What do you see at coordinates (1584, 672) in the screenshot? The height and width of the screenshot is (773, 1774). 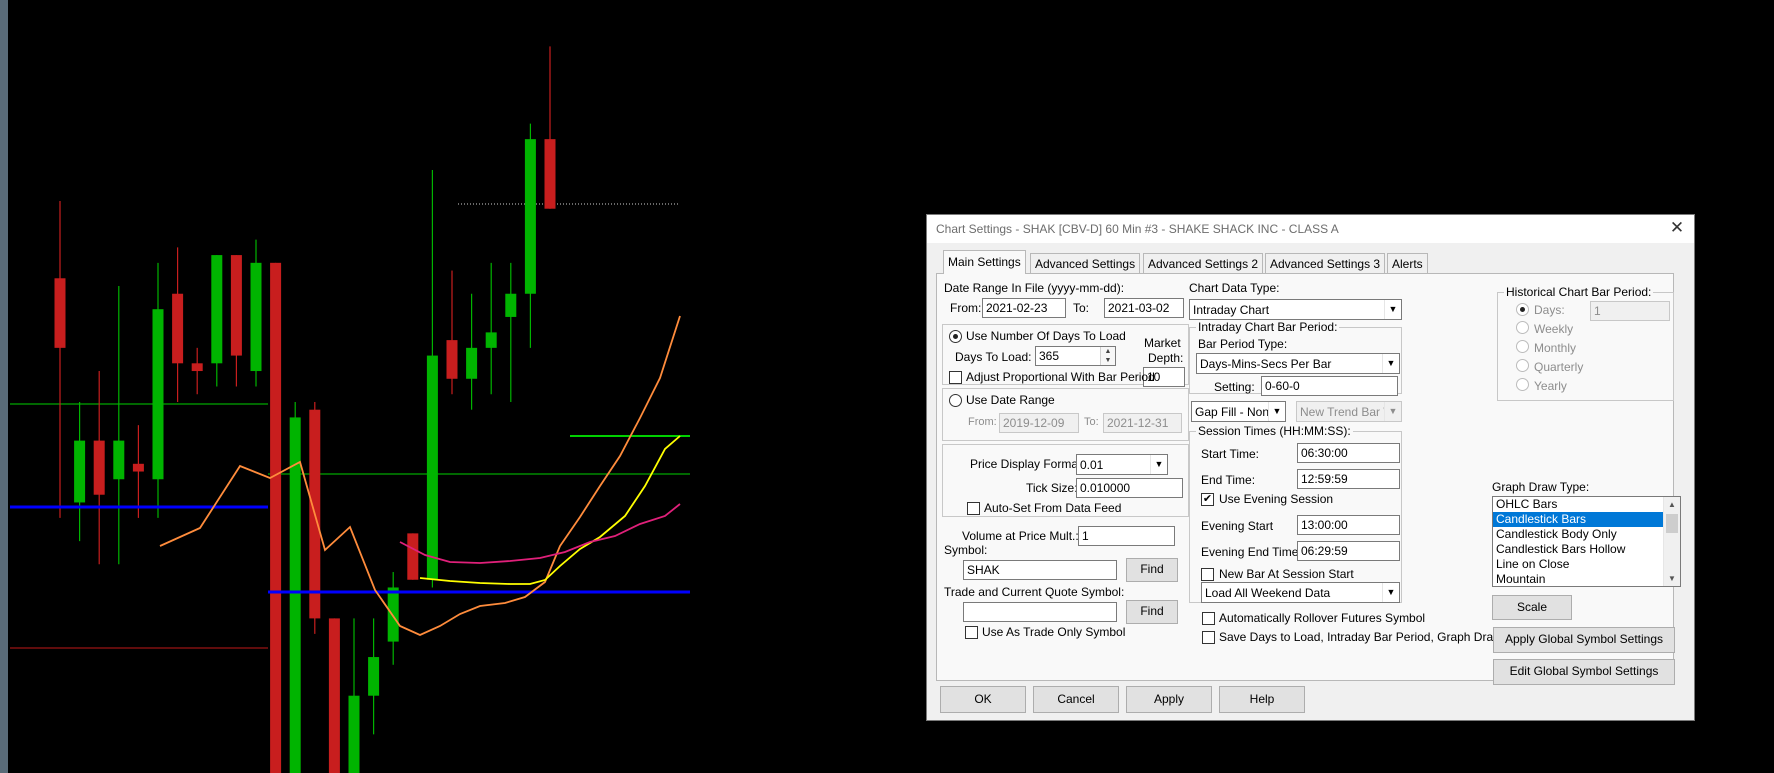 I see `edit-global-symbol-button: Edit Global Symbol Settings` at bounding box center [1584, 672].